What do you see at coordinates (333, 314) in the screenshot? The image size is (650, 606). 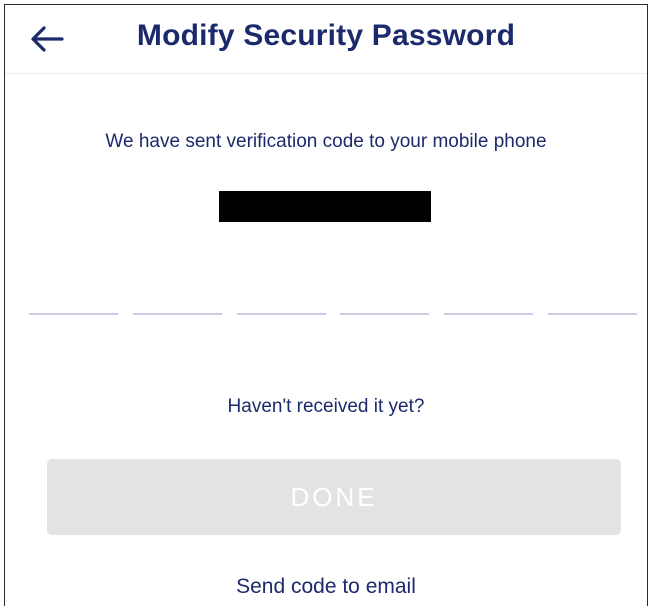 I see `verification-code-input` at bounding box center [333, 314].